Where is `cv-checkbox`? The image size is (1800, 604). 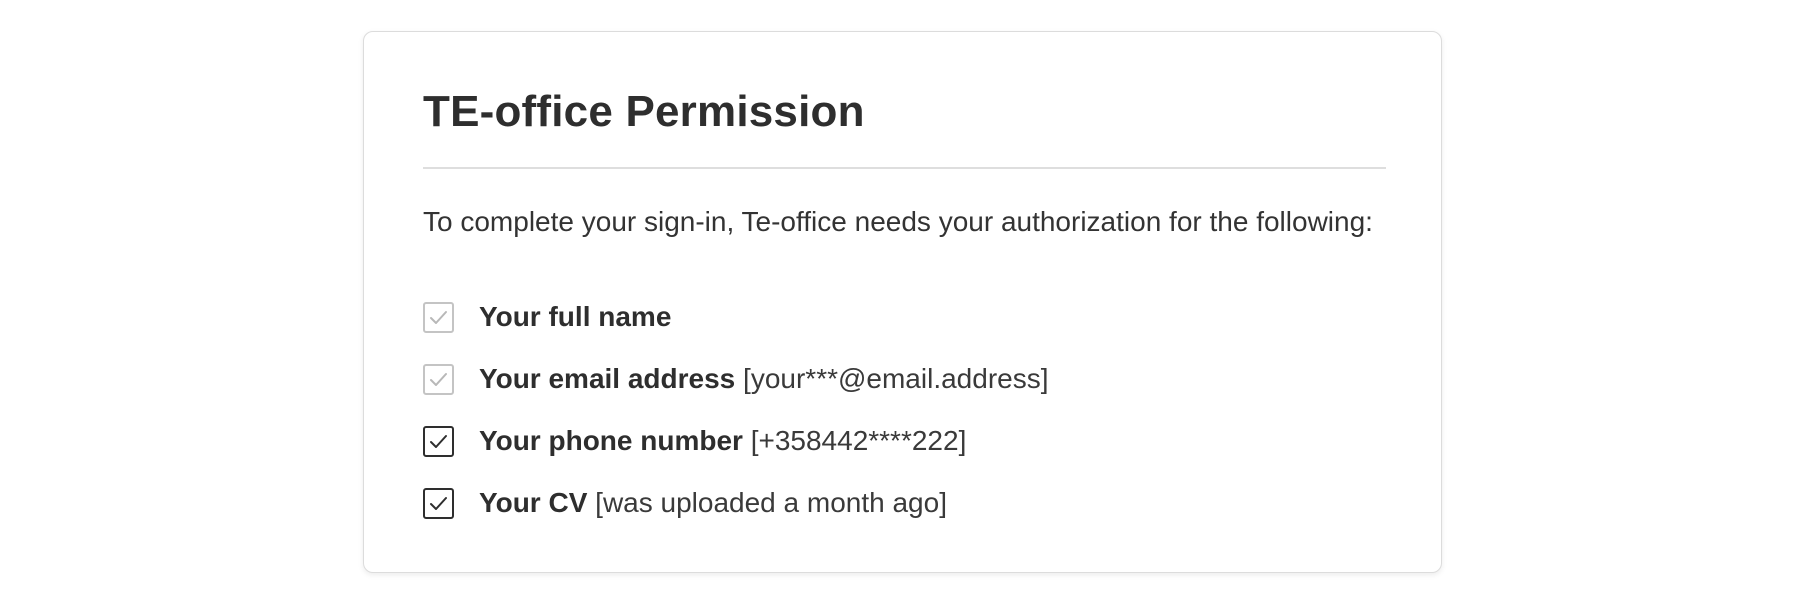 cv-checkbox is located at coordinates (438, 503).